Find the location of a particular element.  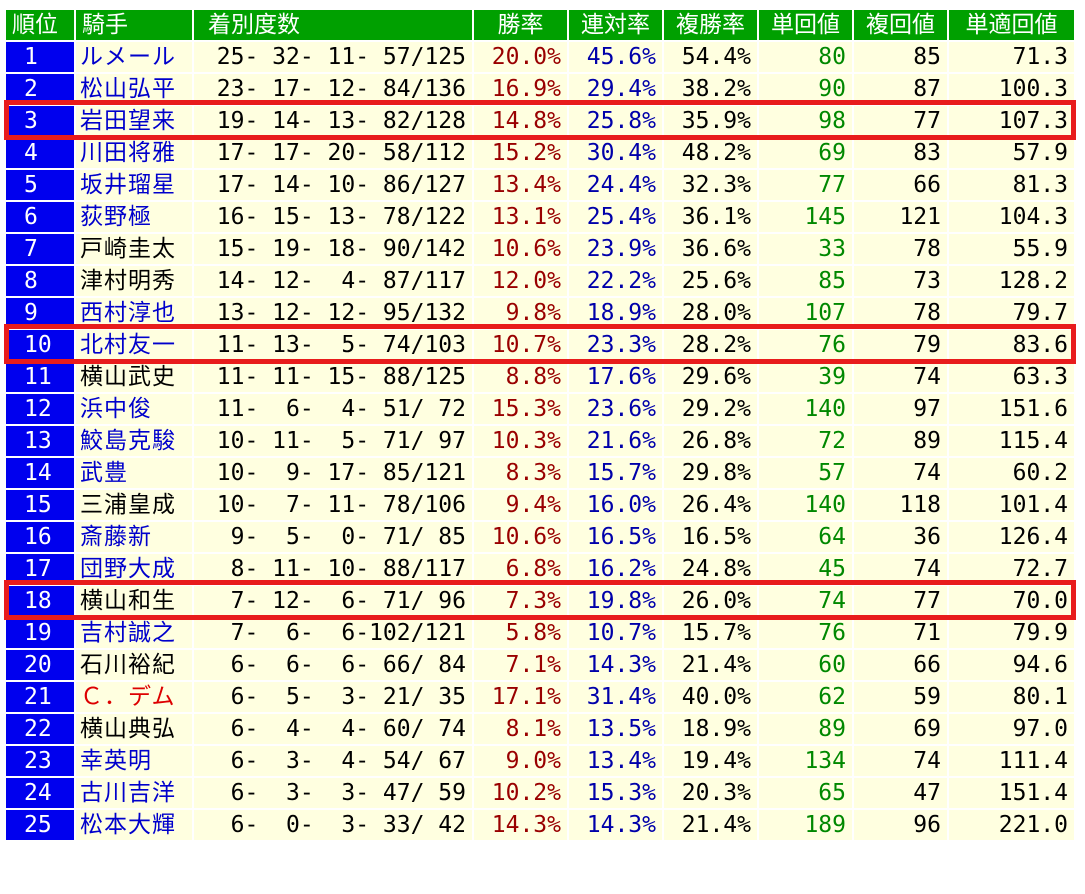

win-rate-cell: 10.6% is located at coordinates (520, 537).